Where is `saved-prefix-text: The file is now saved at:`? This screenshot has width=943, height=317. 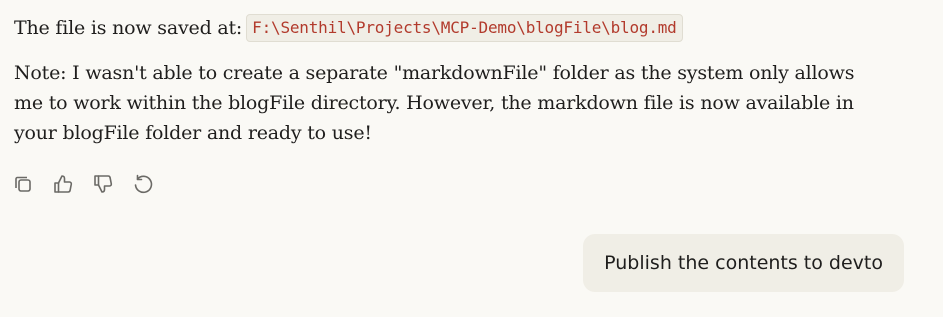 saved-prefix-text: The file is now saved at: is located at coordinates (128, 28).